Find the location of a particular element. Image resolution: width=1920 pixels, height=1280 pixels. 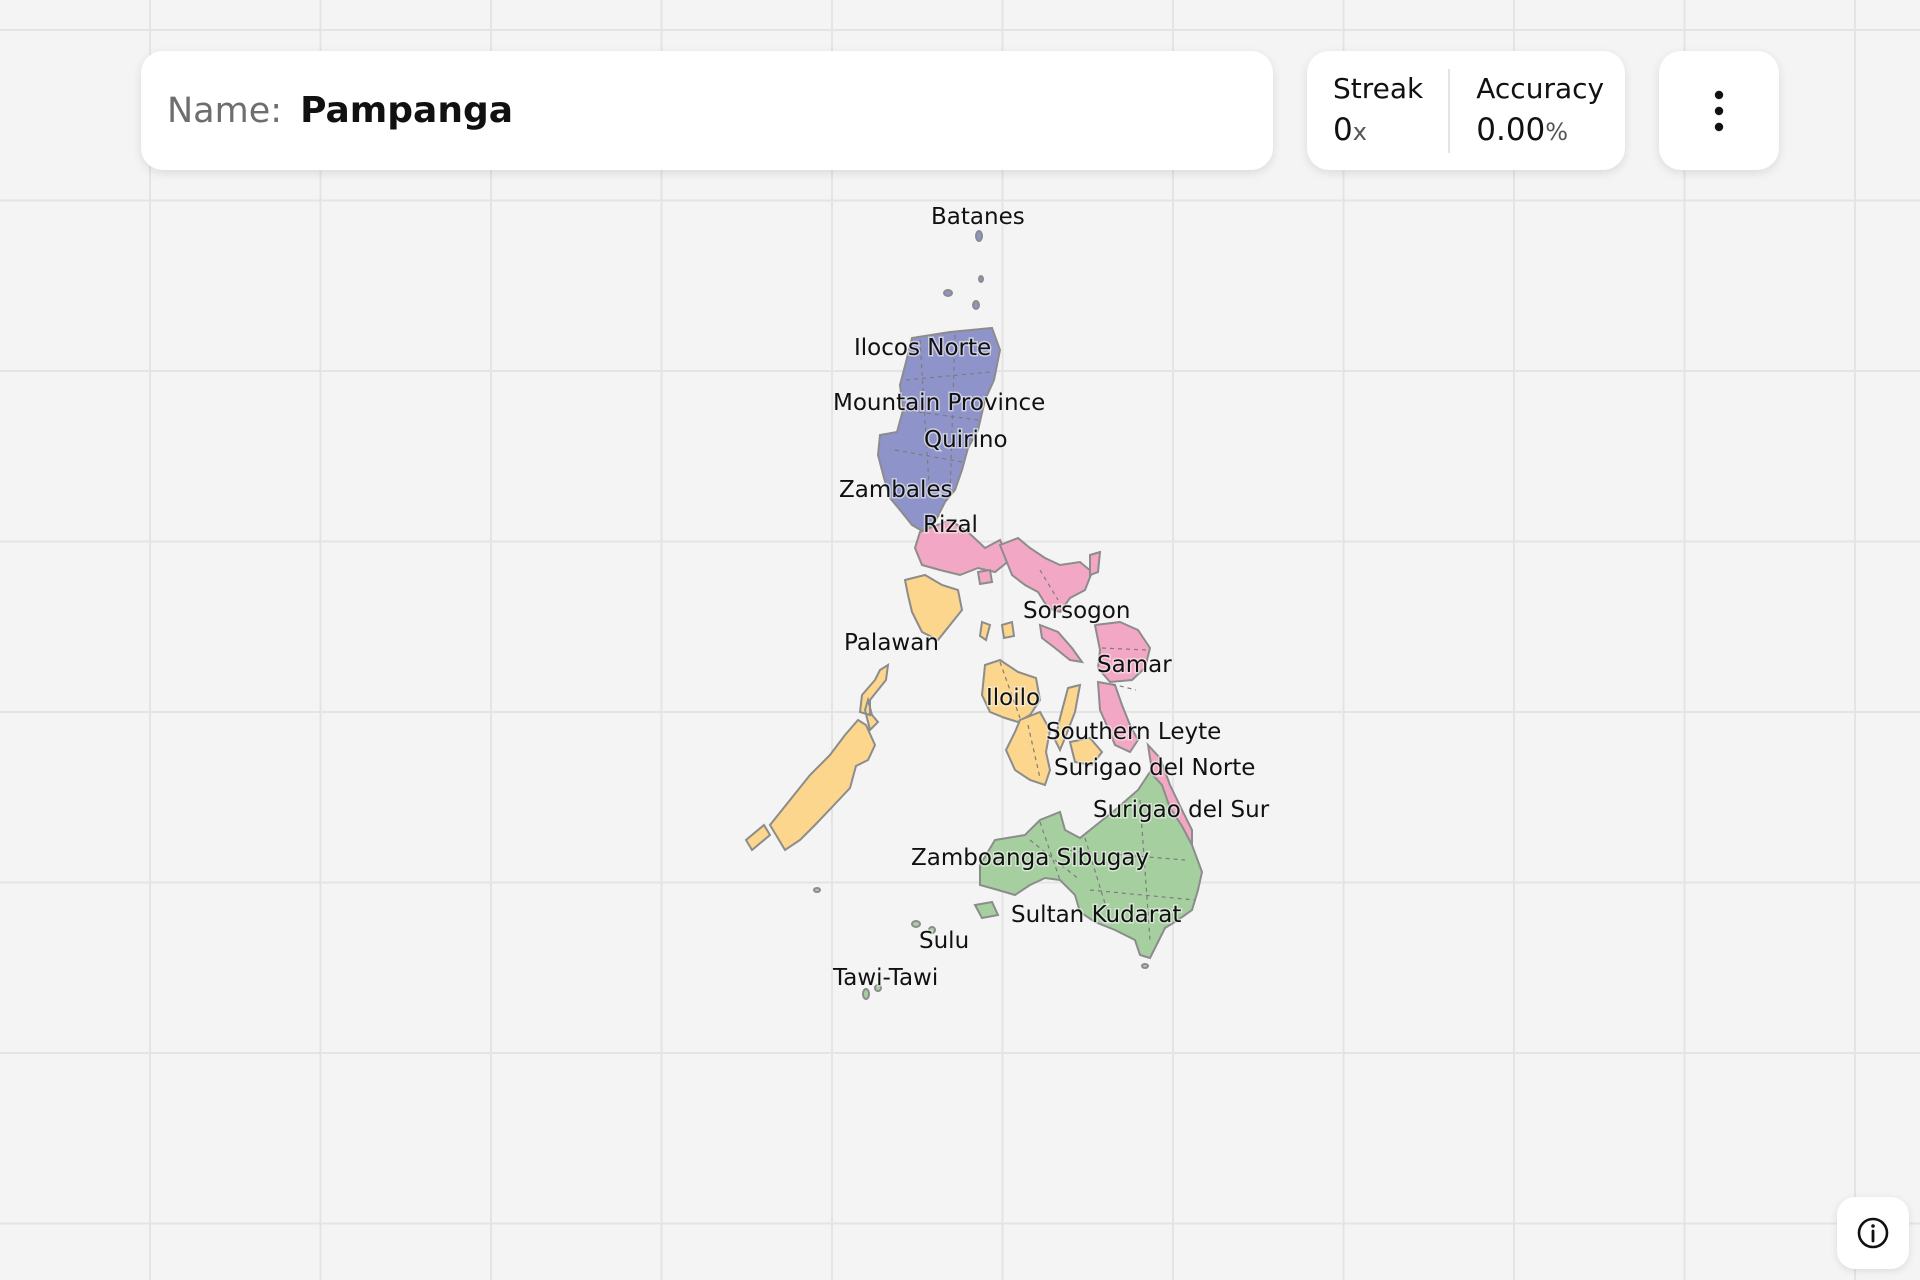

cagayancillo-island is located at coordinates (817, 890).